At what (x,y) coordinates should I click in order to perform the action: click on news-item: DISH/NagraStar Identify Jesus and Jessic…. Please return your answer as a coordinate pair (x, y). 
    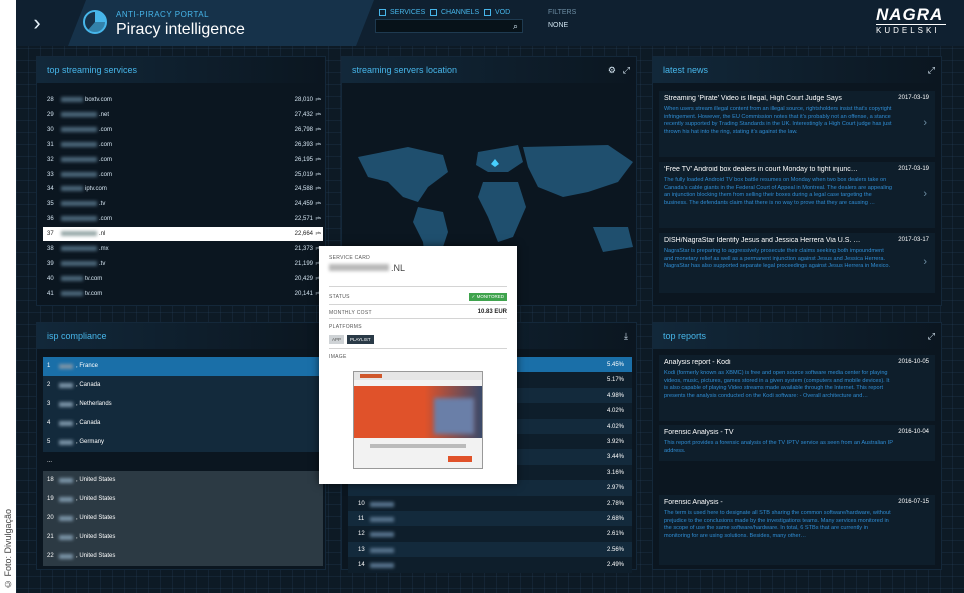
    Looking at the image, I should click on (797, 263).